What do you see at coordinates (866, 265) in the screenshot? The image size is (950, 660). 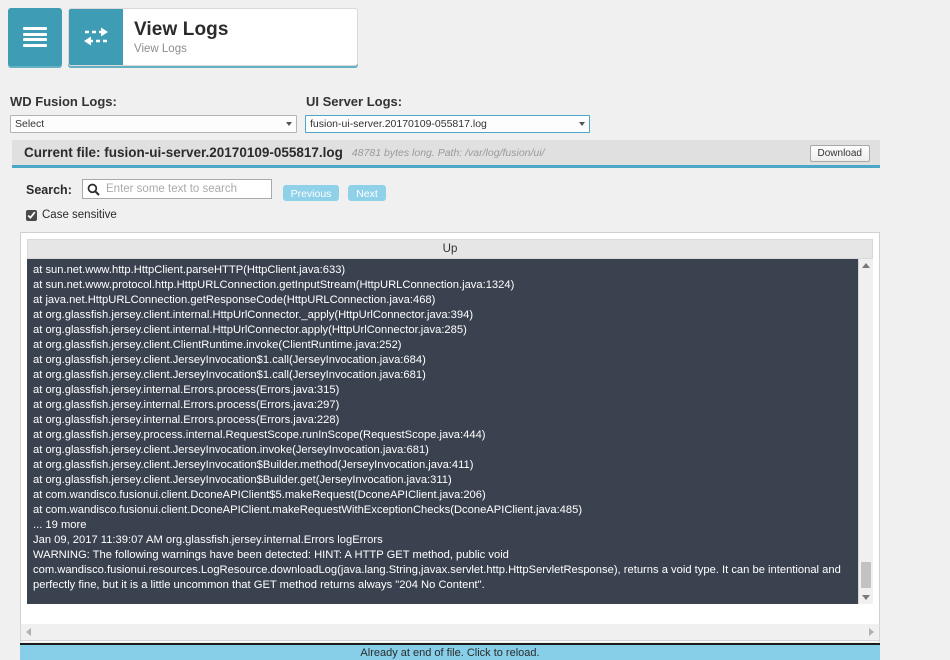 I see `scrollbar-up-arrow-icon` at bounding box center [866, 265].